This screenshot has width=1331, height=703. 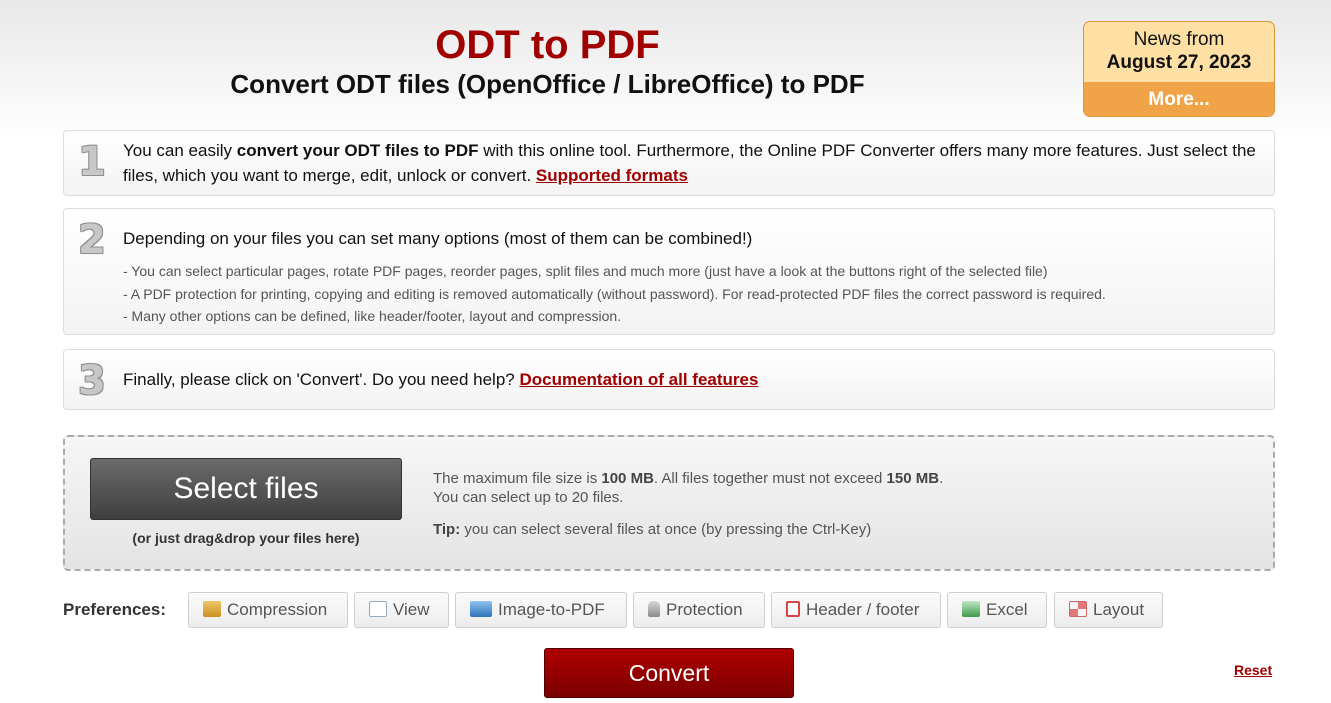 I want to click on compression-button: Compression, so click(x=268, y=610).